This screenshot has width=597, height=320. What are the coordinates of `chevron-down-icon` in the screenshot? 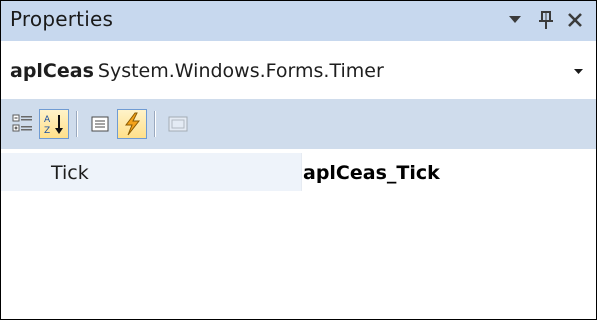 It's located at (578, 71).